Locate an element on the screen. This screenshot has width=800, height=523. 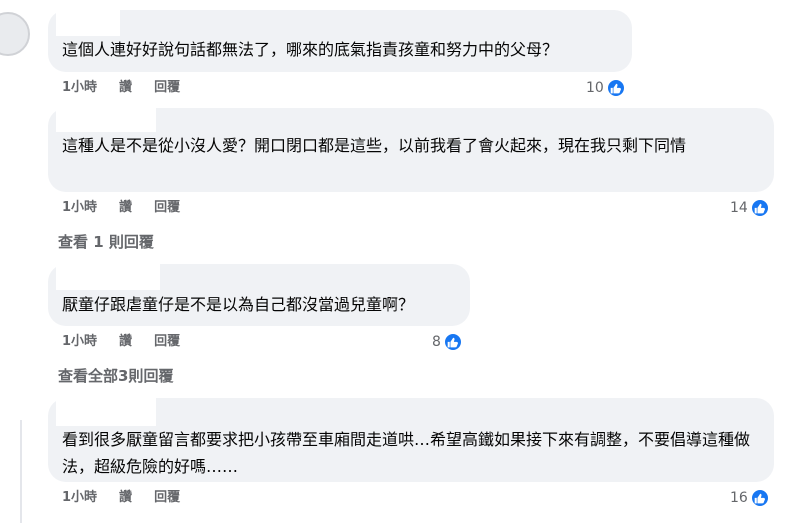
reaction-count: 16 is located at coordinates (750, 498).